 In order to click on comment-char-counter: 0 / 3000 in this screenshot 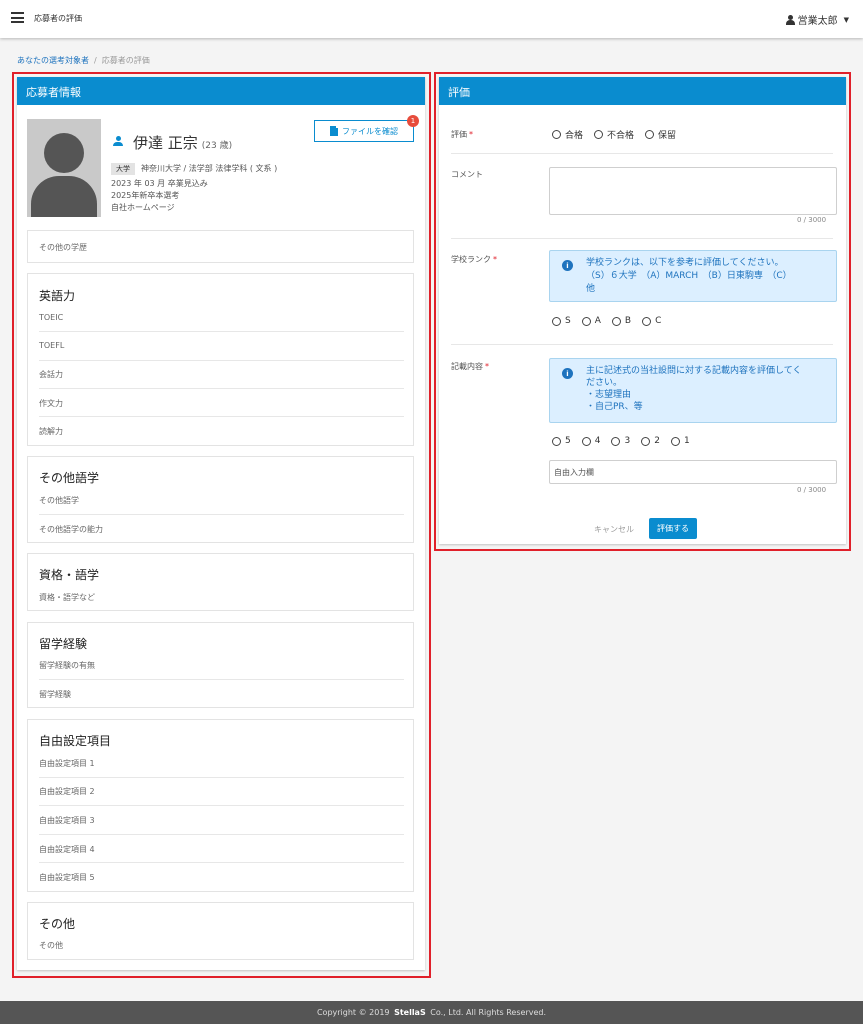, I will do `click(812, 220)`.